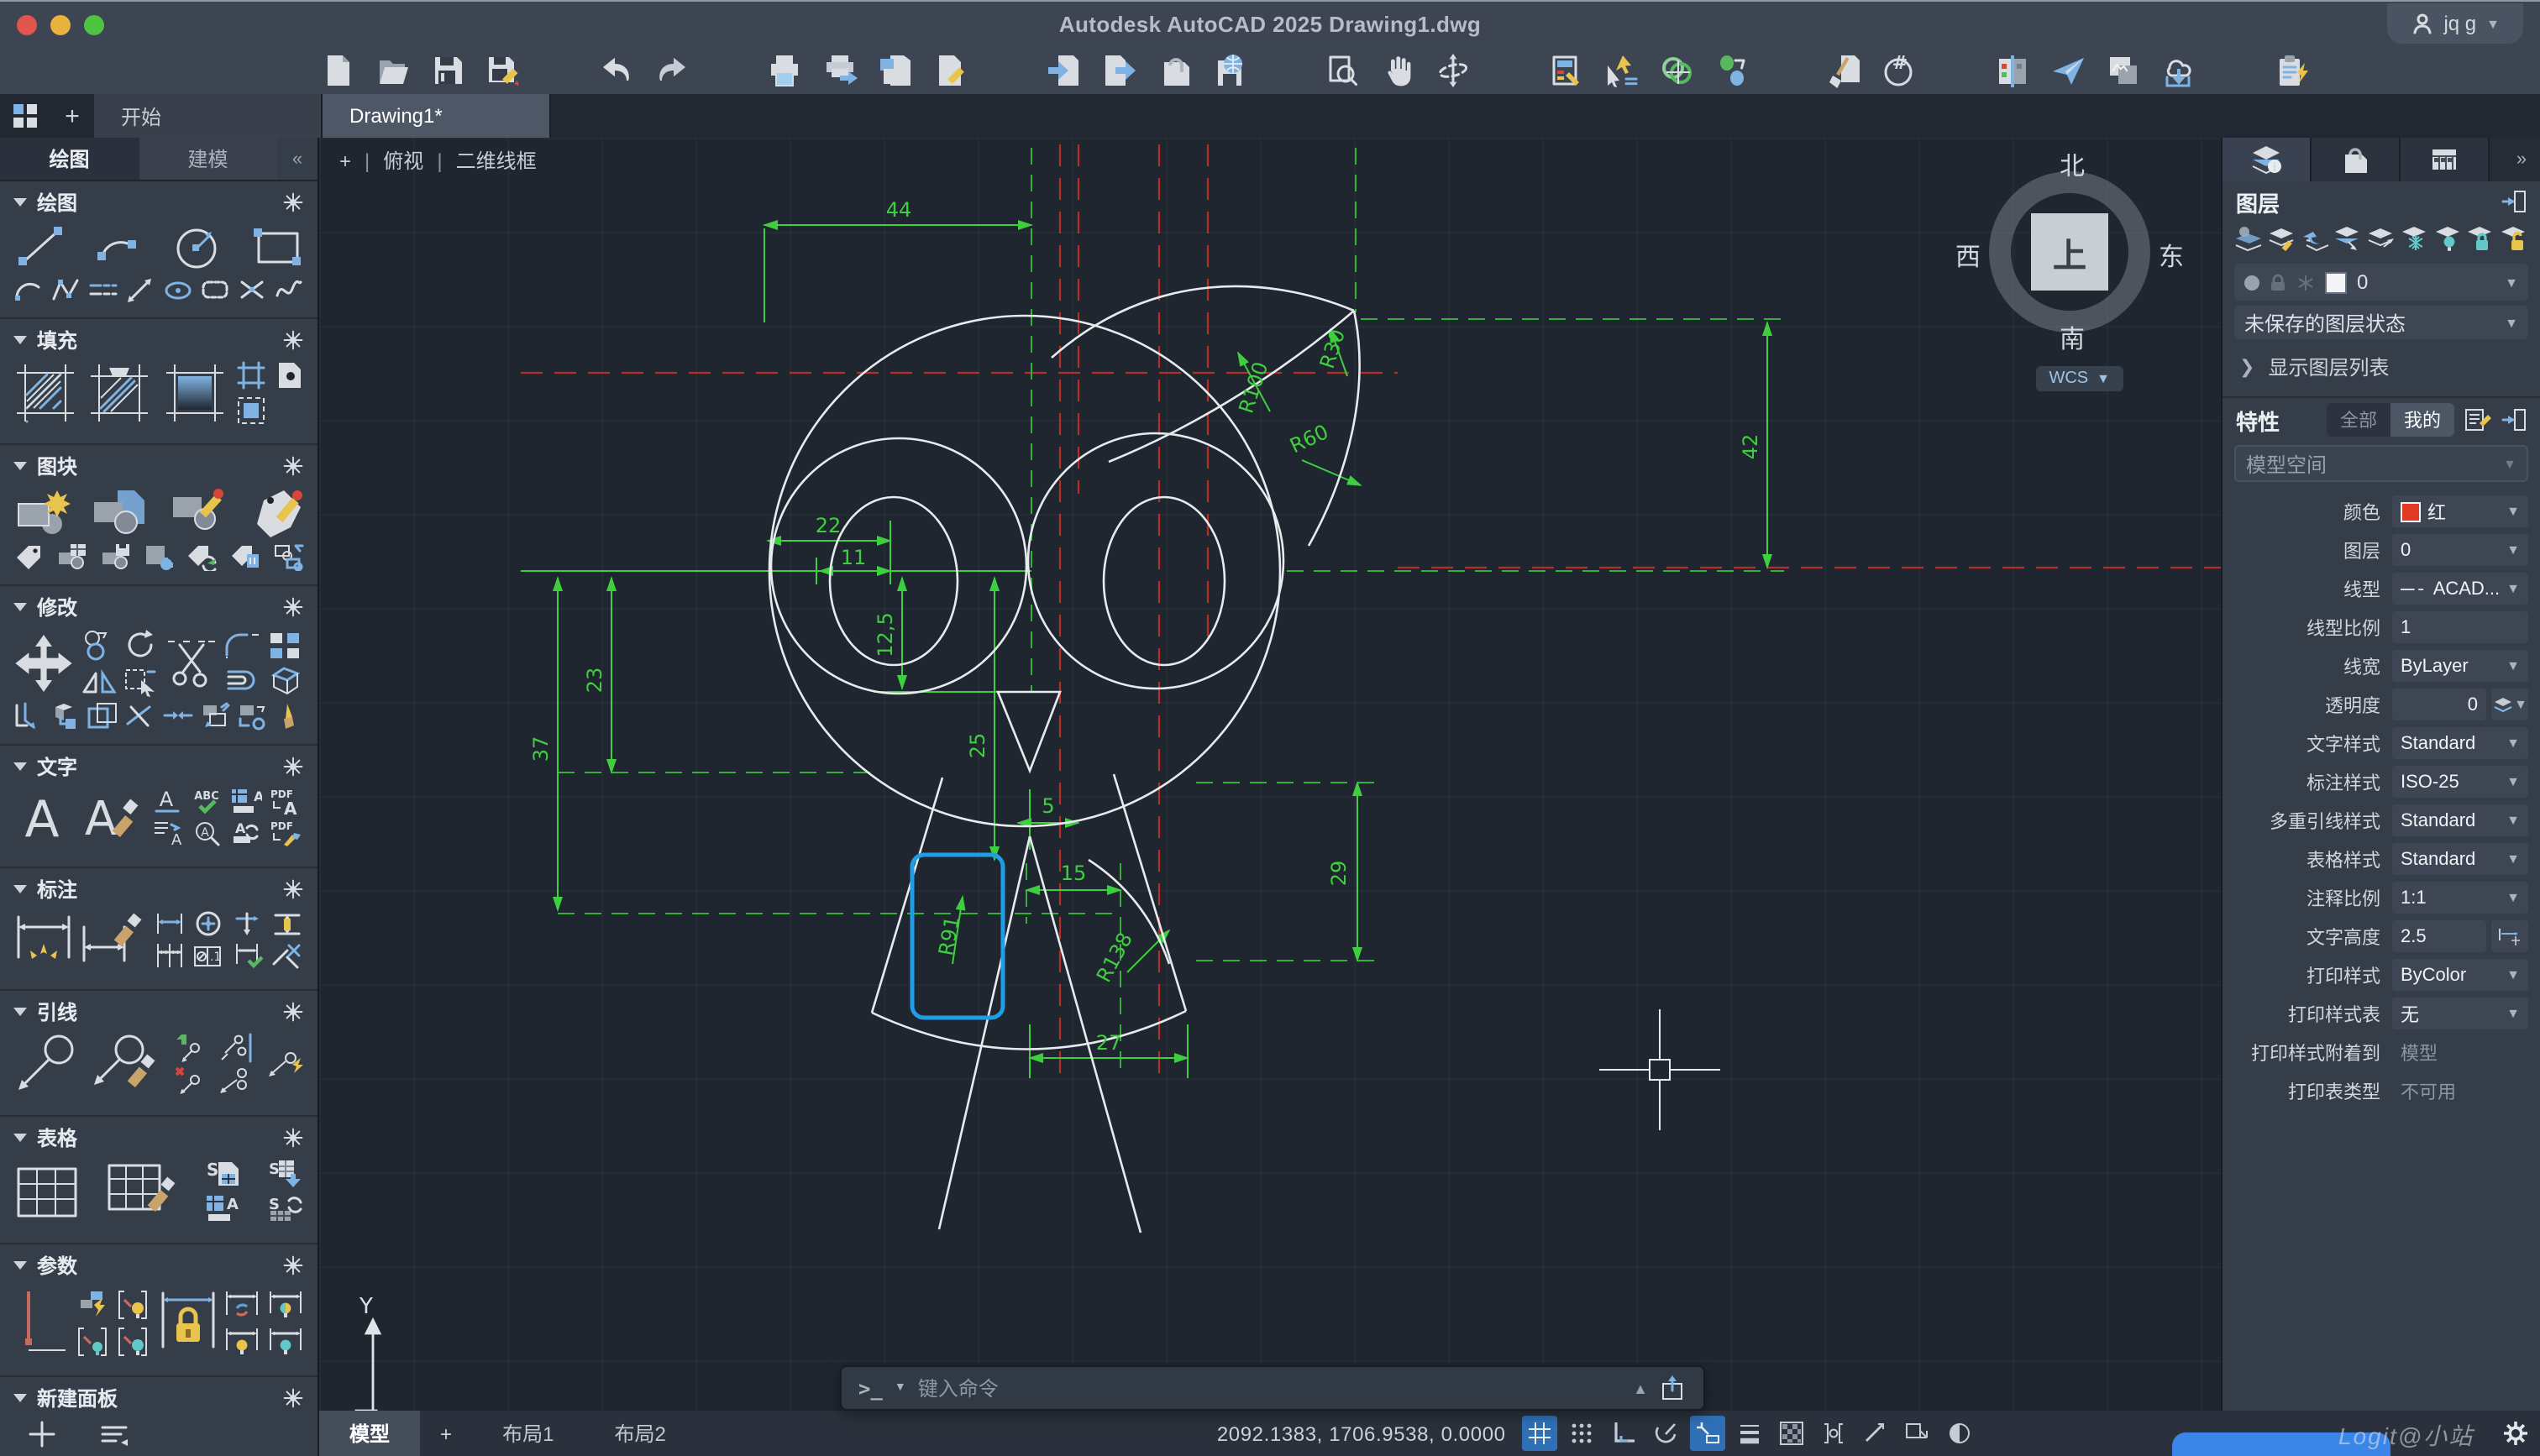  Describe the element at coordinates (168, 802) in the screenshot. I see `single-text-tool: A` at that location.